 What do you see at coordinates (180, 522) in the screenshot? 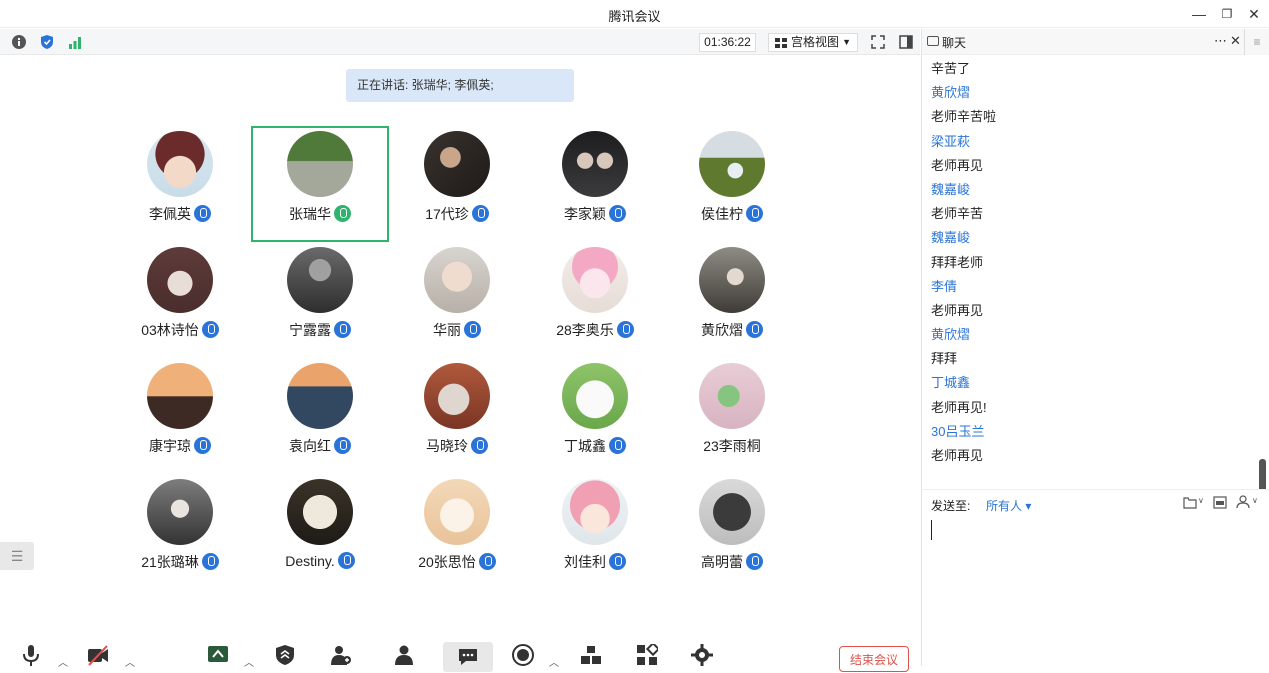
I see `participant-tile: 21张璐琳` at bounding box center [180, 522].